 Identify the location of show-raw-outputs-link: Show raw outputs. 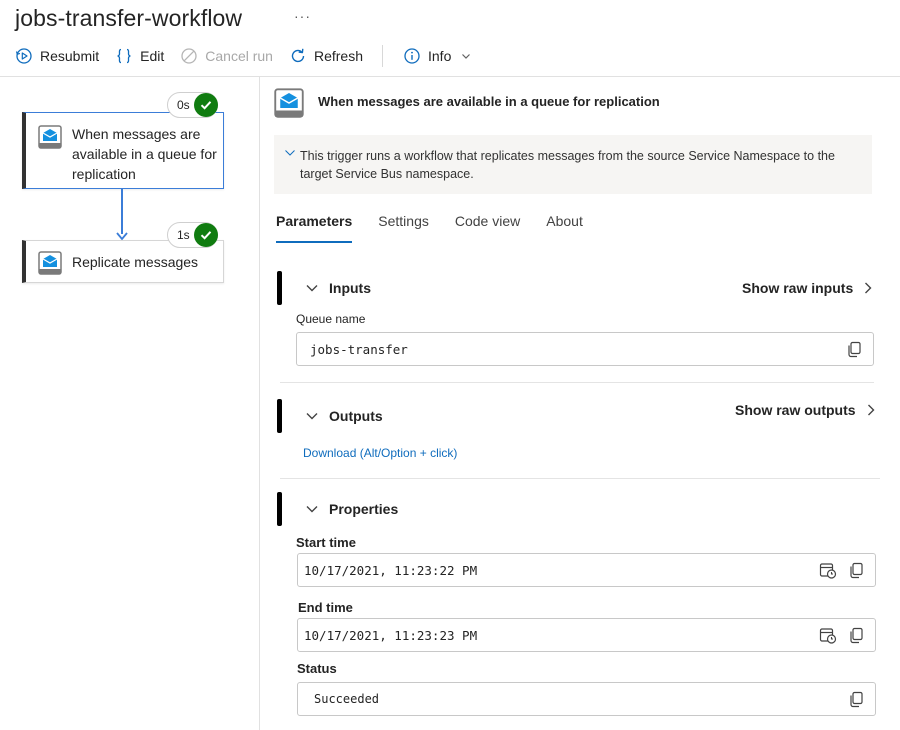
(805, 410).